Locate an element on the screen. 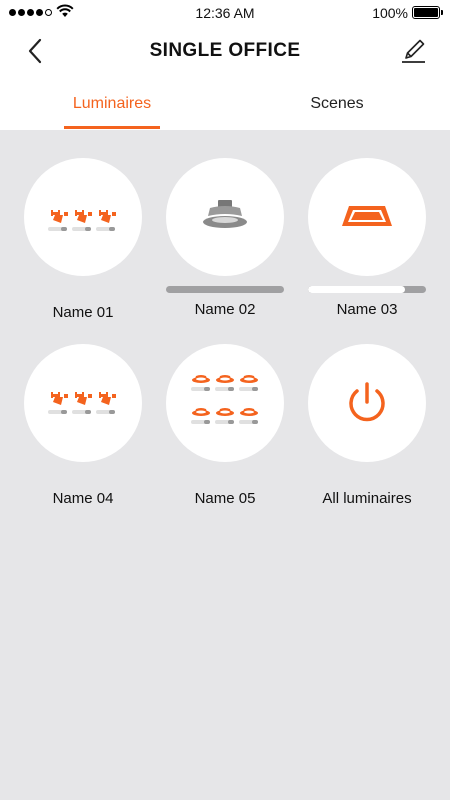 The height and width of the screenshot is (800, 450). tab-bar: Luminaires Scenes is located at coordinates (225, 107).